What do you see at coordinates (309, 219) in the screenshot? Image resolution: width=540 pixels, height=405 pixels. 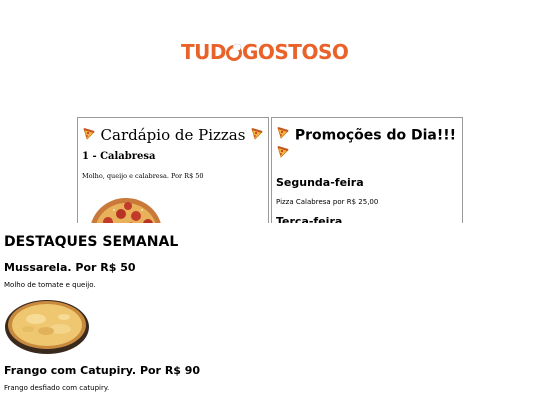 I see `promo-day-tuesday: Terça-feira` at bounding box center [309, 219].